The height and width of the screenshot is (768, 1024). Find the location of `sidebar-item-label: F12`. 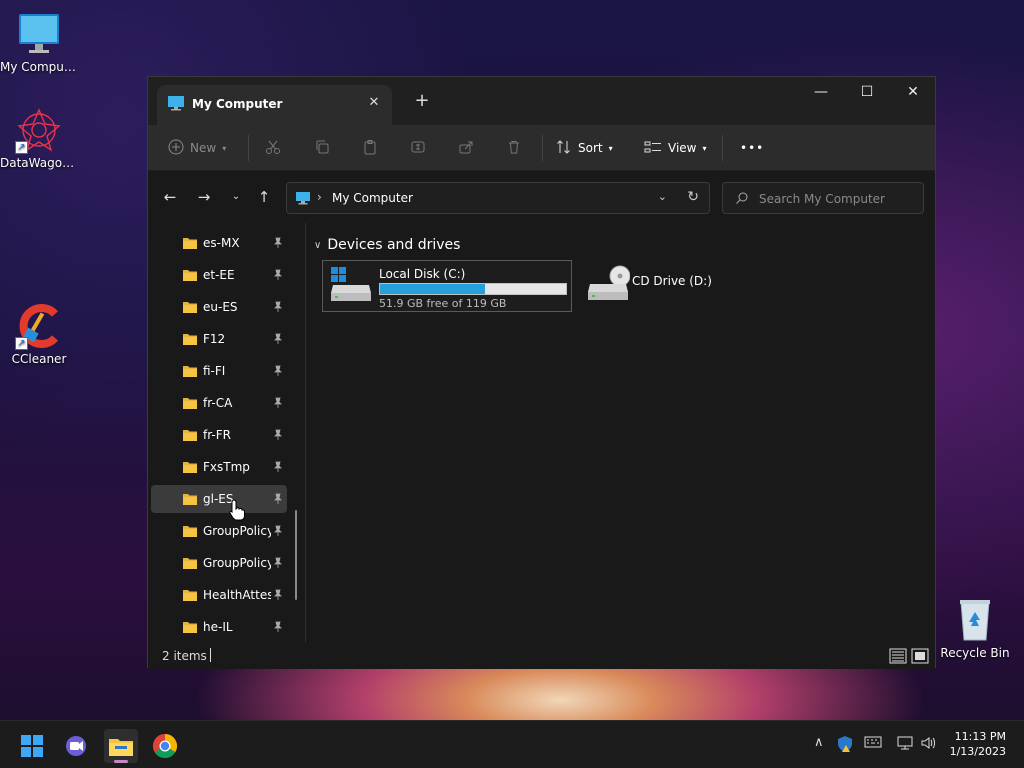

sidebar-item-label: F12 is located at coordinates (214, 339).